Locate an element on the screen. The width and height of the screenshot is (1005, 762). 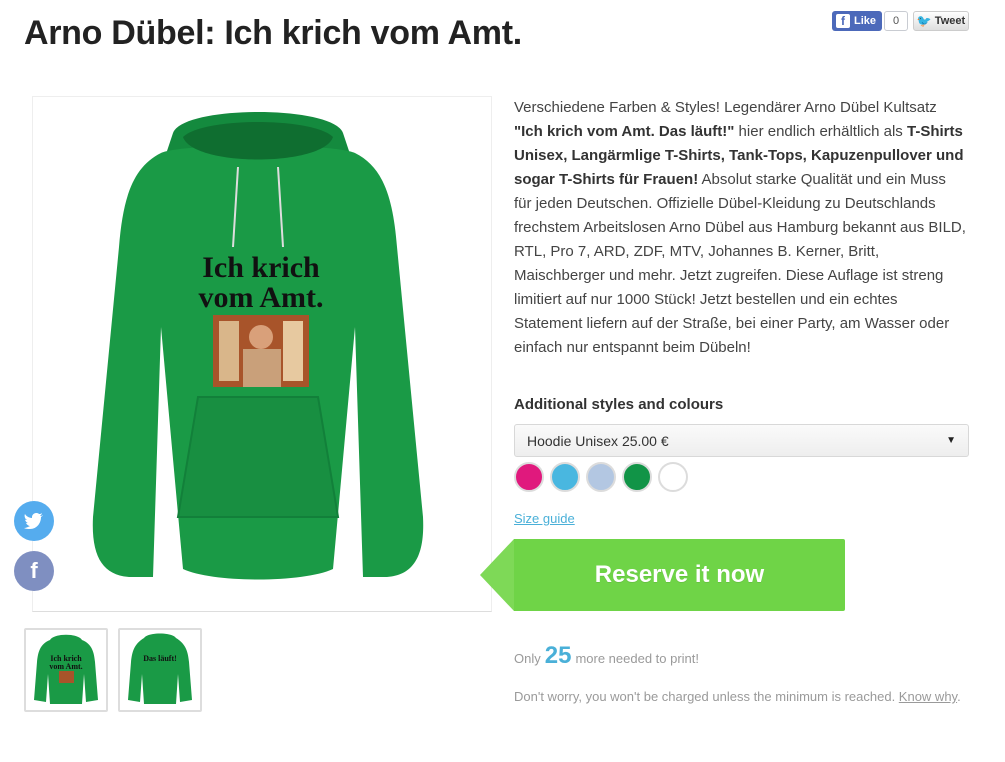
hoodie-photo-print is located at coordinates (261, 351).